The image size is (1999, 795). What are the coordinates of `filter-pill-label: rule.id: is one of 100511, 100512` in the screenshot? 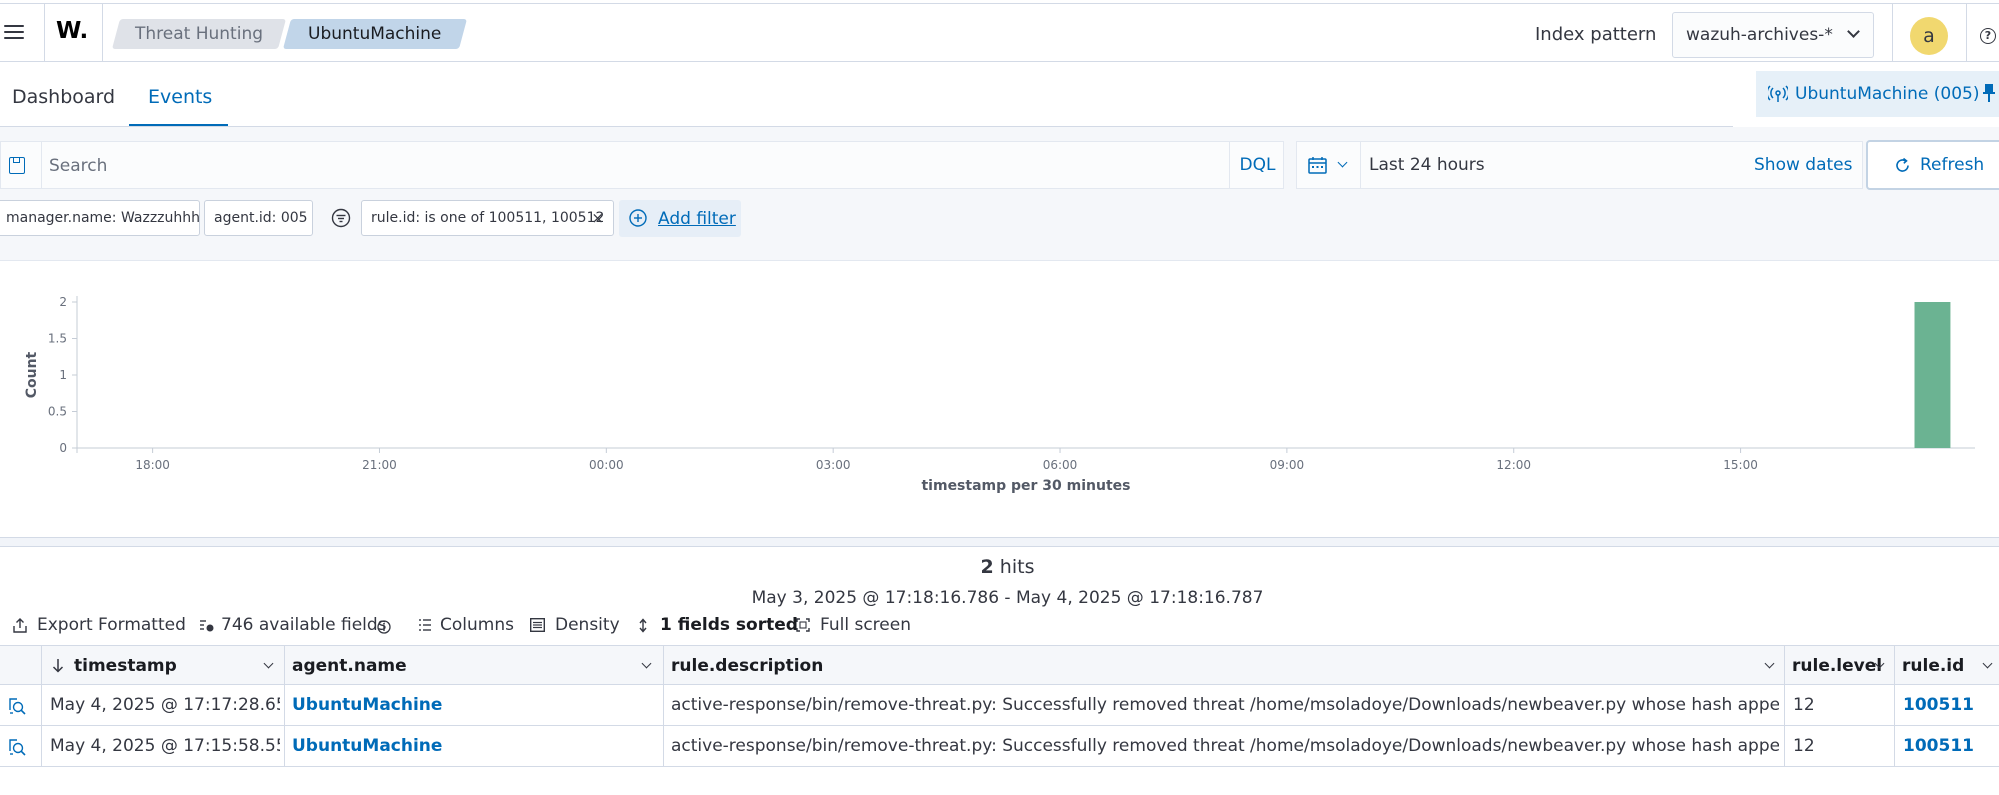 It's located at (488, 218).